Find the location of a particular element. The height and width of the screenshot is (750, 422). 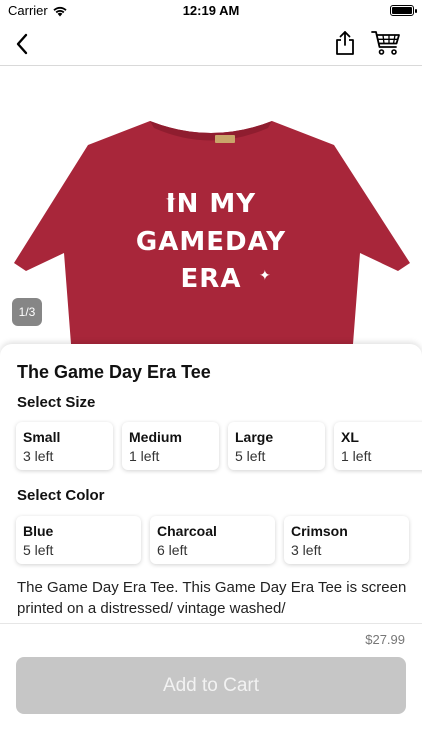

size-option-name: XL is located at coordinates (350, 437).